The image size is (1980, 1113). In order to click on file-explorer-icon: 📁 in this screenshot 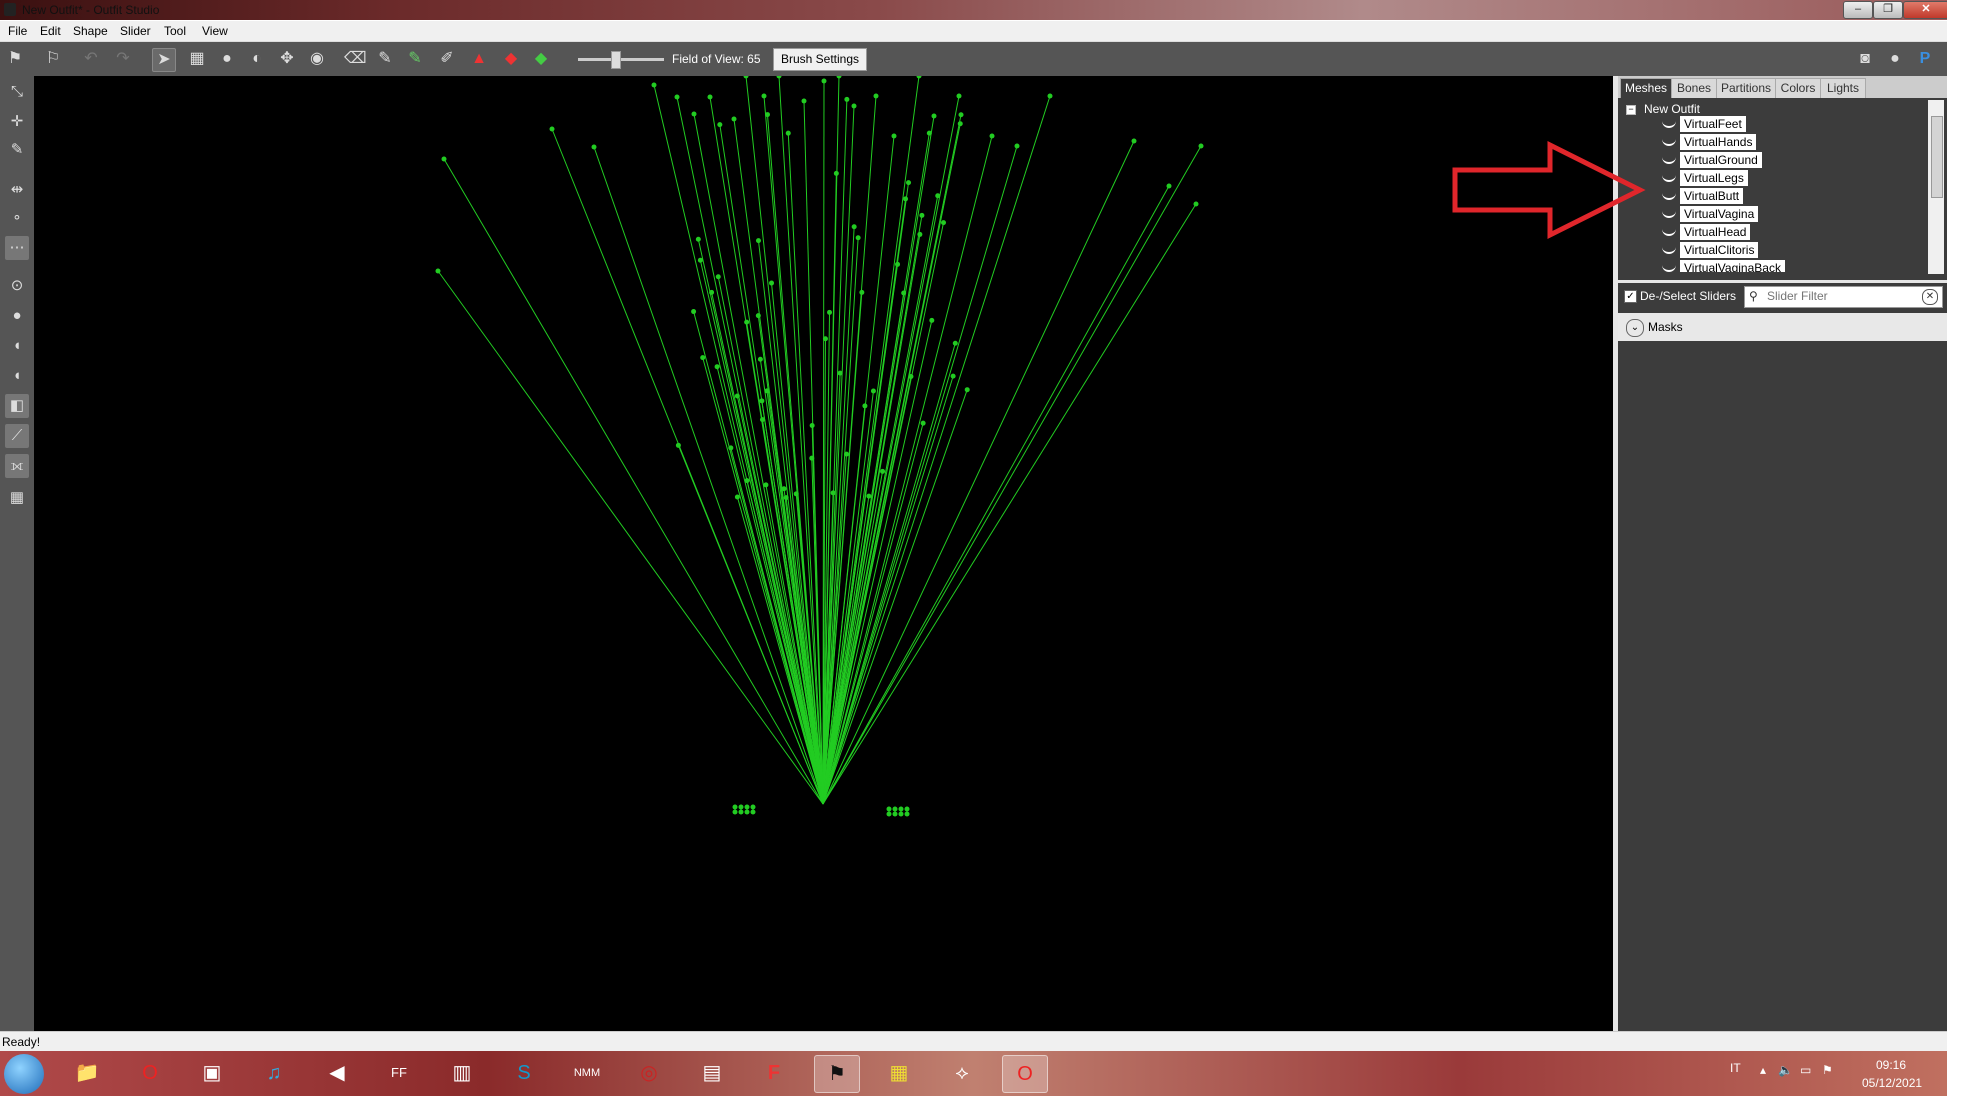, I will do `click(87, 1073)`.